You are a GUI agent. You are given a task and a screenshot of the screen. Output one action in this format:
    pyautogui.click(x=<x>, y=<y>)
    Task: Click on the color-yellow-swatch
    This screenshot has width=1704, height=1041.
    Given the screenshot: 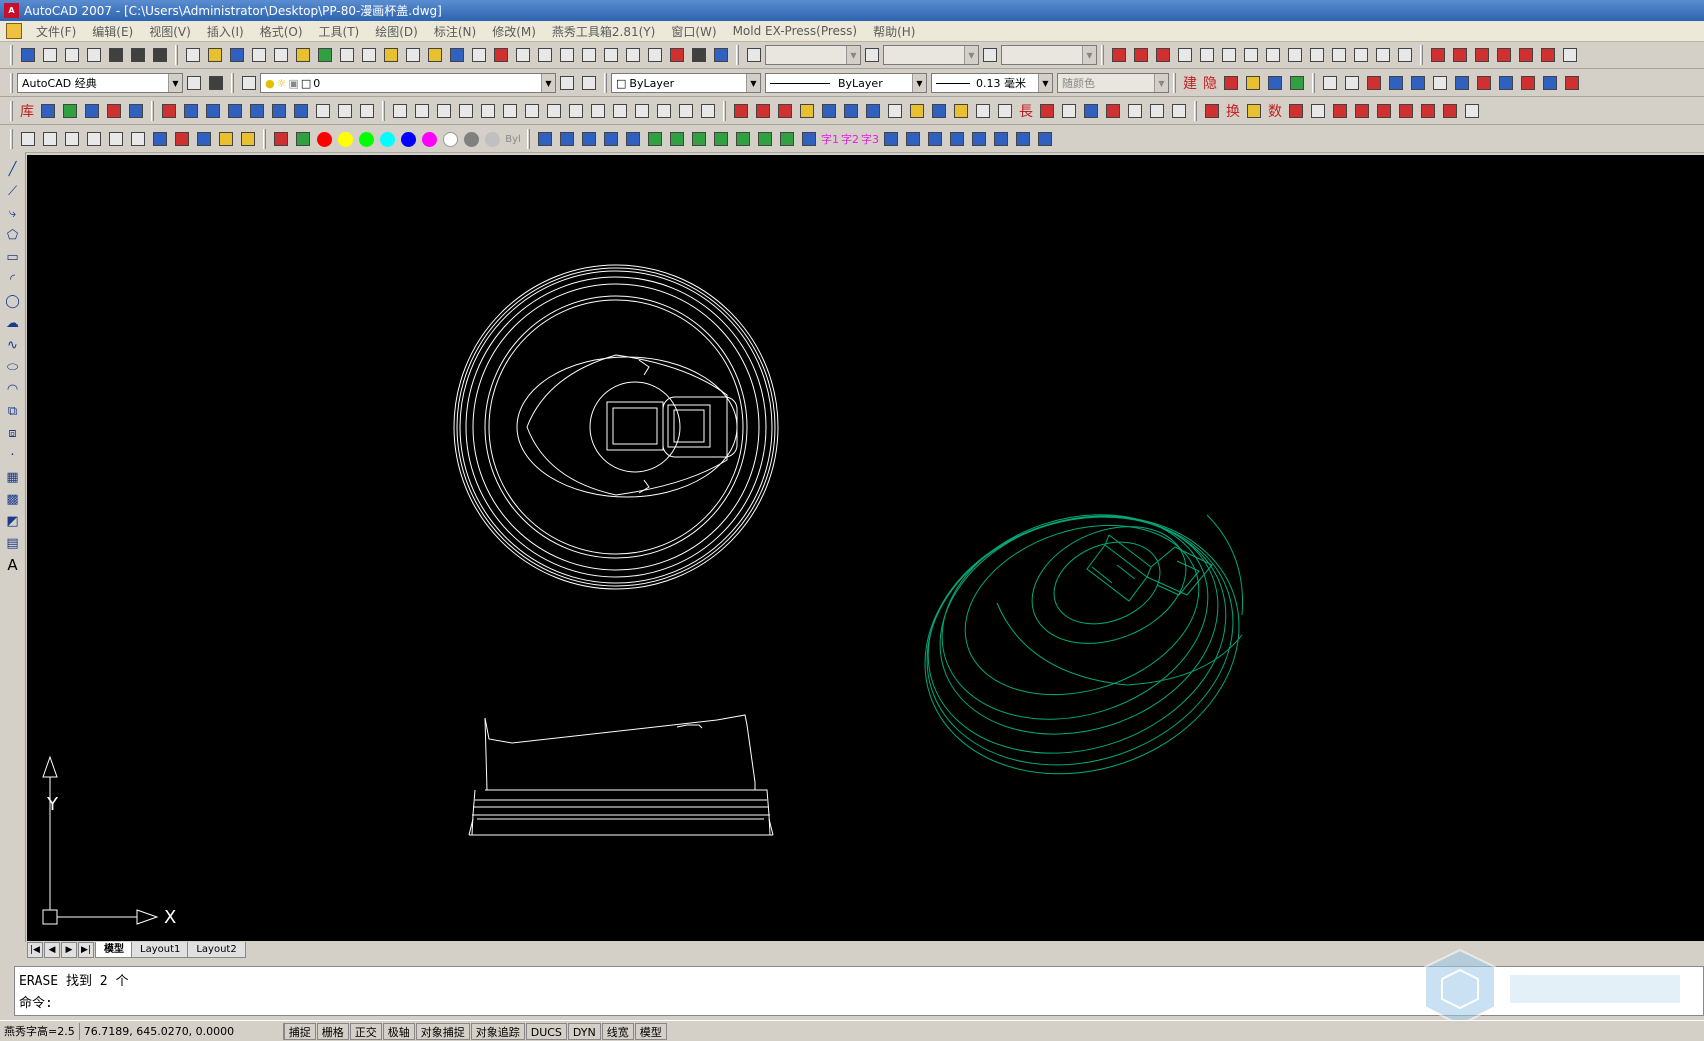 What is the action you would take?
    pyautogui.click(x=345, y=139)
    